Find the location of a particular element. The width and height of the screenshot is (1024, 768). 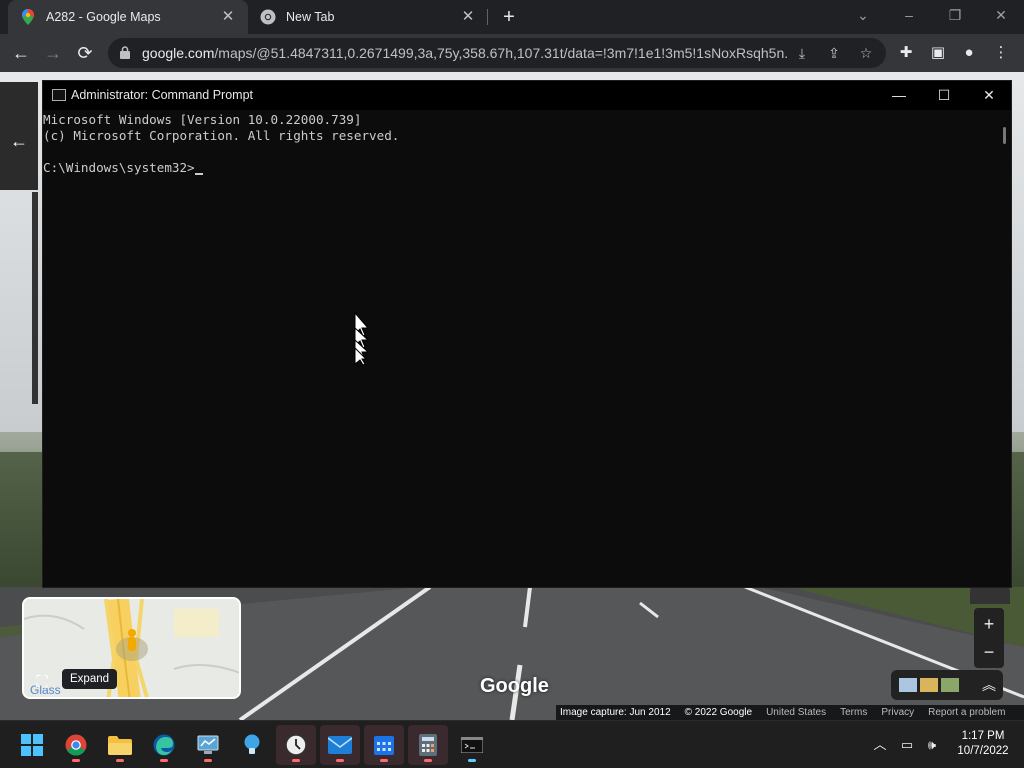

country-link: United States is located at coordinates (796, 712).